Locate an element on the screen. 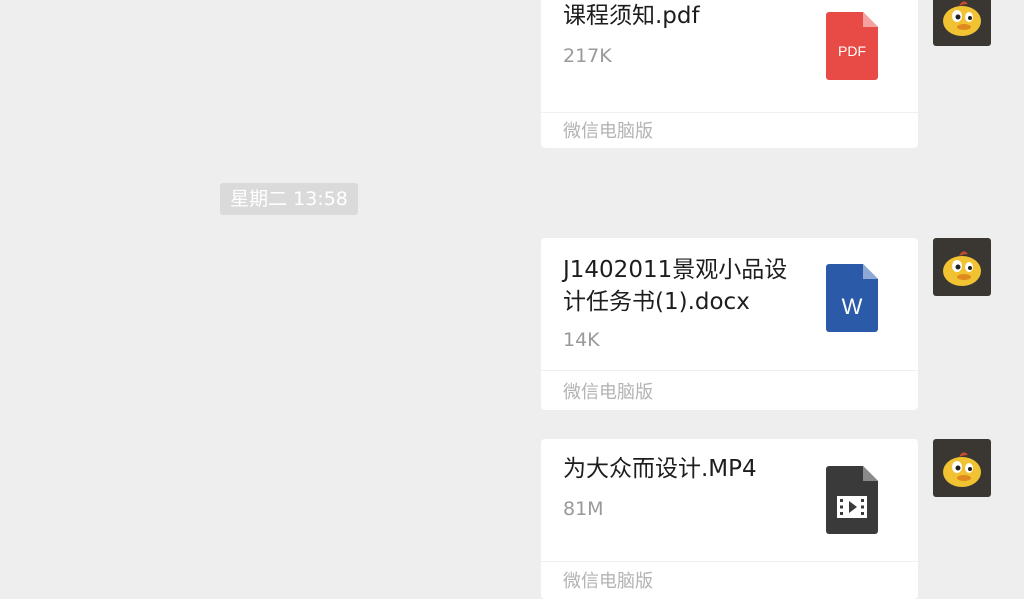 Image resolution: width=1024 pixels, height=599 pixels. video-file-icon is located at coordinates (852, 500).